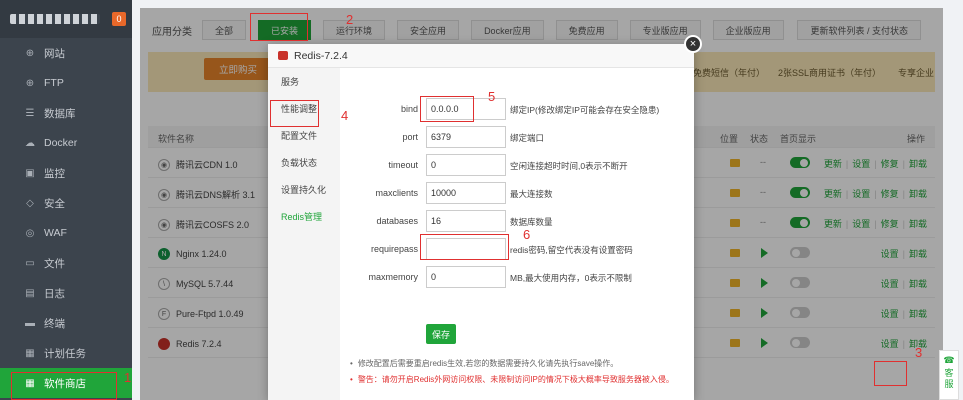 This screenshot has height=400, width=963. Describe the element at coordinates (949, 360) in the screenshot. I see `chat-icon: ☎` at that location.